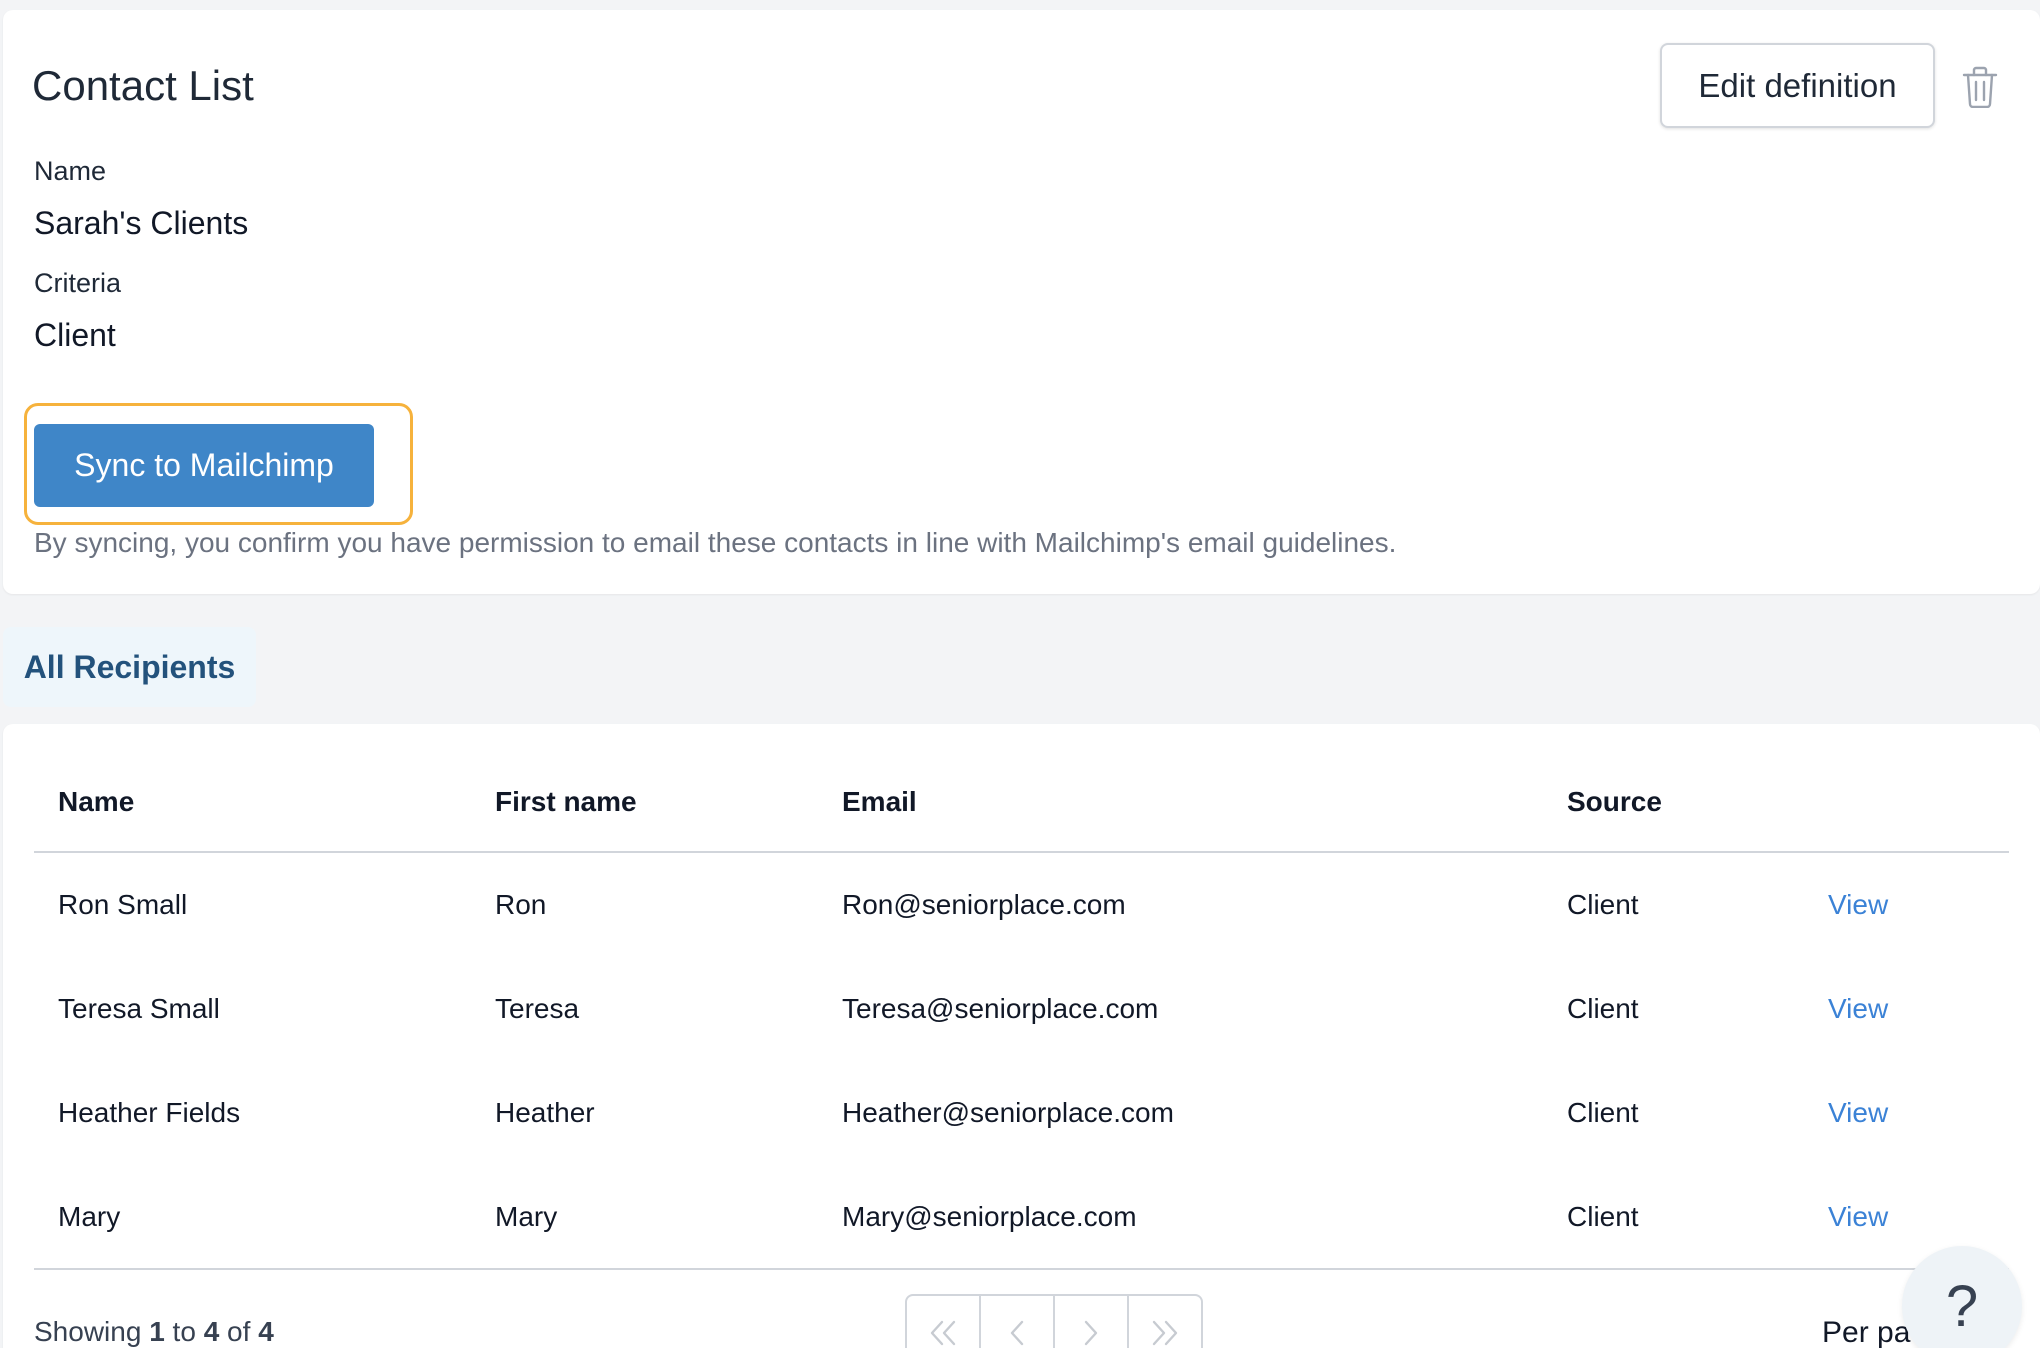 This screenshot has height=1348, width=2040. What do you see at coordinates (157, 1331) in the screenshot?
I see `showing-from: 1` at bounding box center [157, 1331].